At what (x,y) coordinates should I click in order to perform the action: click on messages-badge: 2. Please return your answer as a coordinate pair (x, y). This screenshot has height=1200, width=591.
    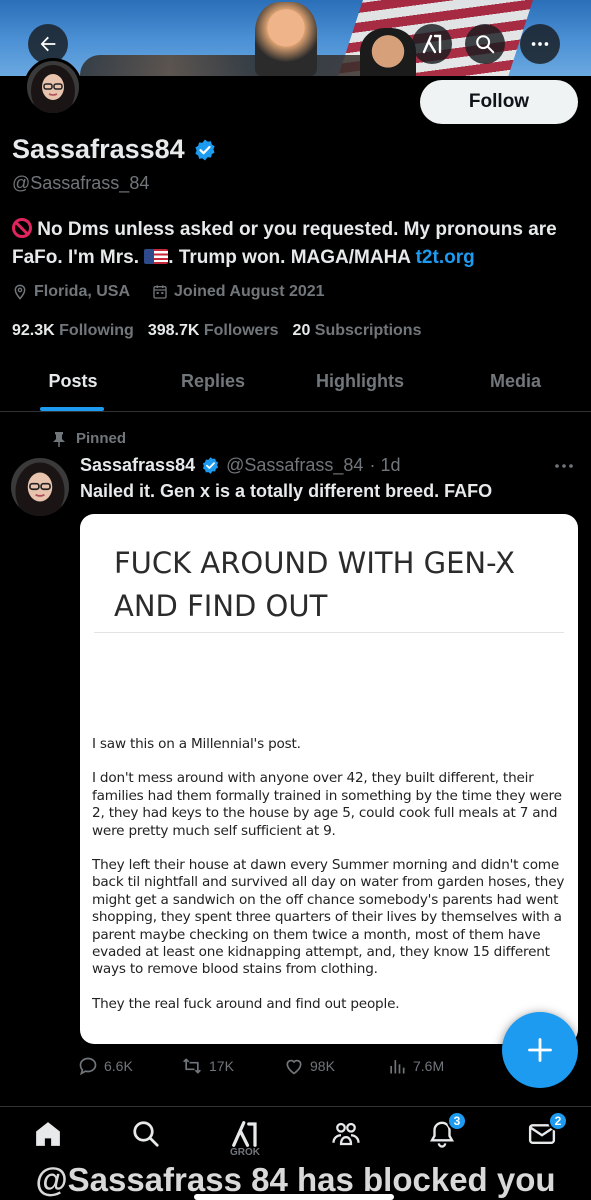
    Looking at the image, I should click on (558, 1121).